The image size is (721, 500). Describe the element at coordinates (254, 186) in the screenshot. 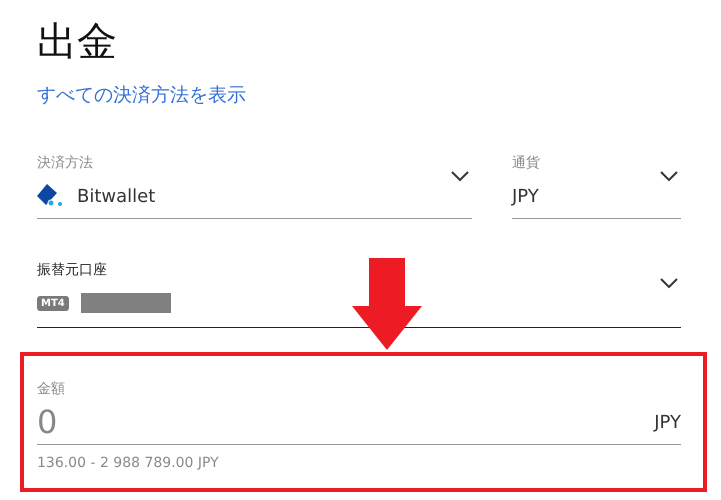

I see `payment-method-dropdown: 決済方法 Bitwallet` at that location.